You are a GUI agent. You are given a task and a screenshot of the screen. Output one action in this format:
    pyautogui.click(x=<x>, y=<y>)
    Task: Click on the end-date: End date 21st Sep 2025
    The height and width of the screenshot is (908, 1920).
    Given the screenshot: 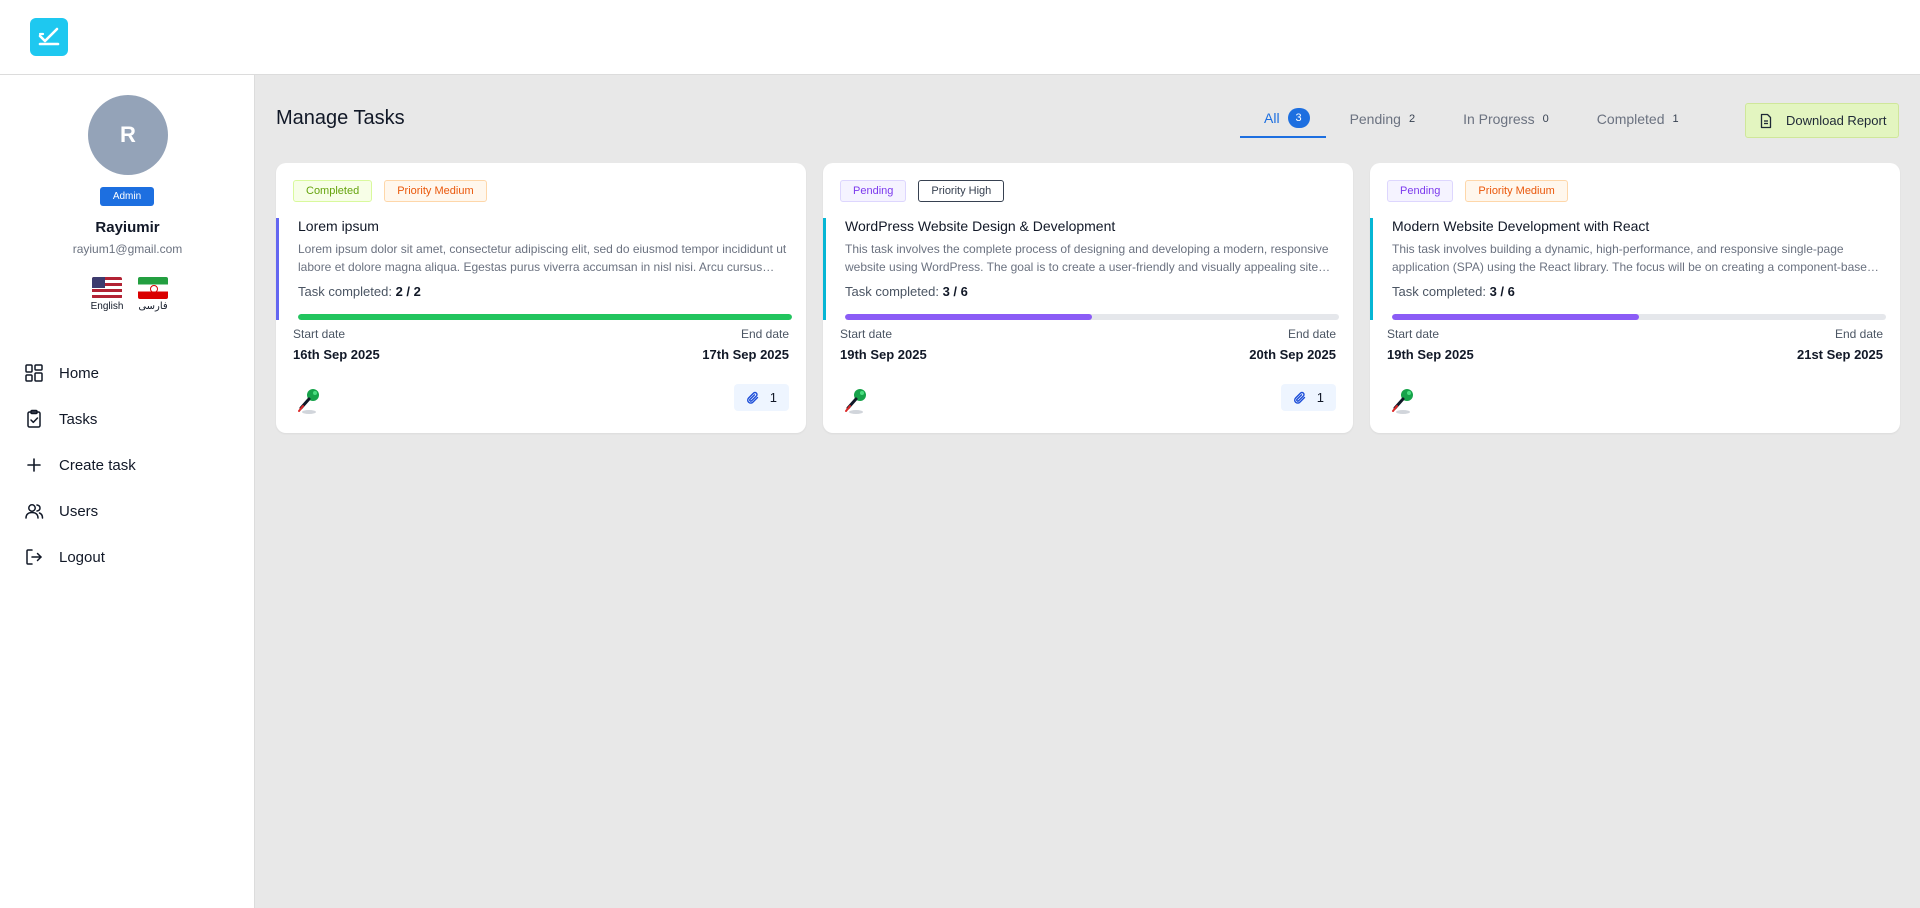 What is the action you would take?
    pyautogui.click(x=1840, y=344)
    